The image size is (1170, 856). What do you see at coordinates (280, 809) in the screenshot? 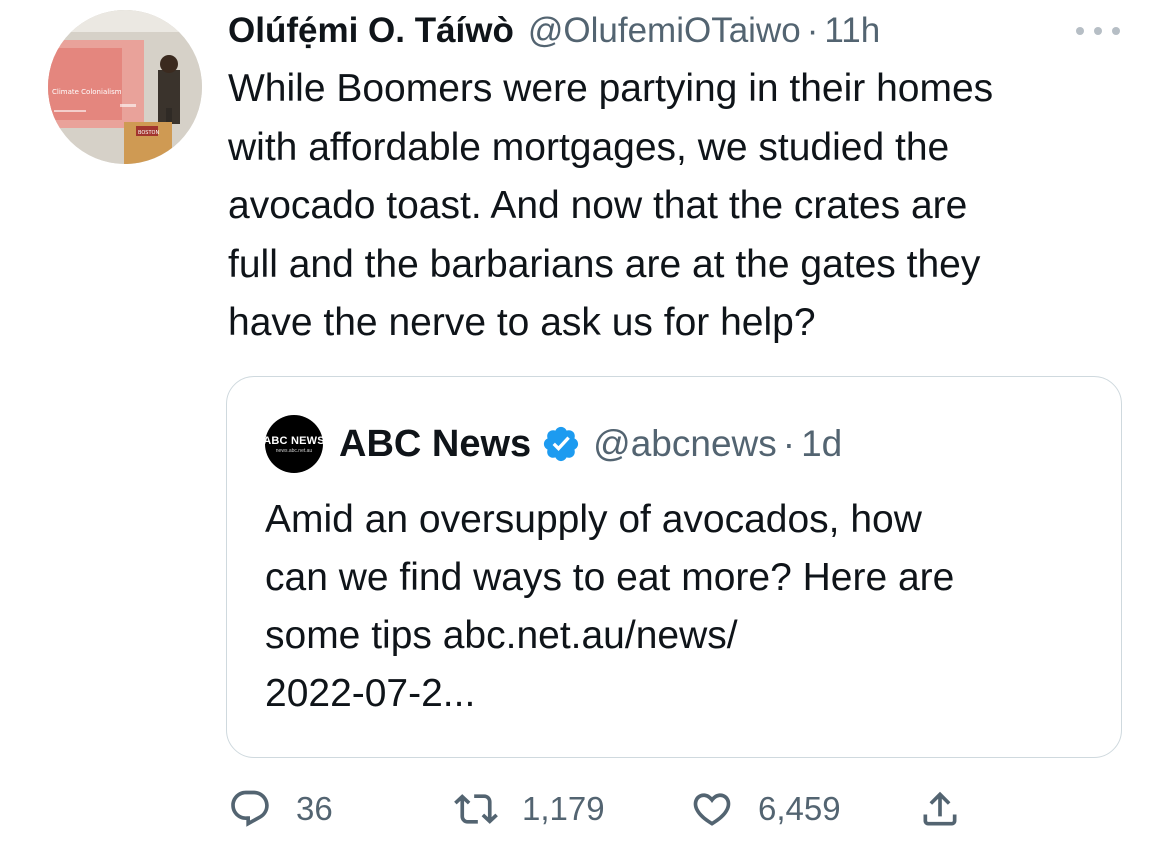
I see `reply-button: 36` at bounding box center [280, 809].